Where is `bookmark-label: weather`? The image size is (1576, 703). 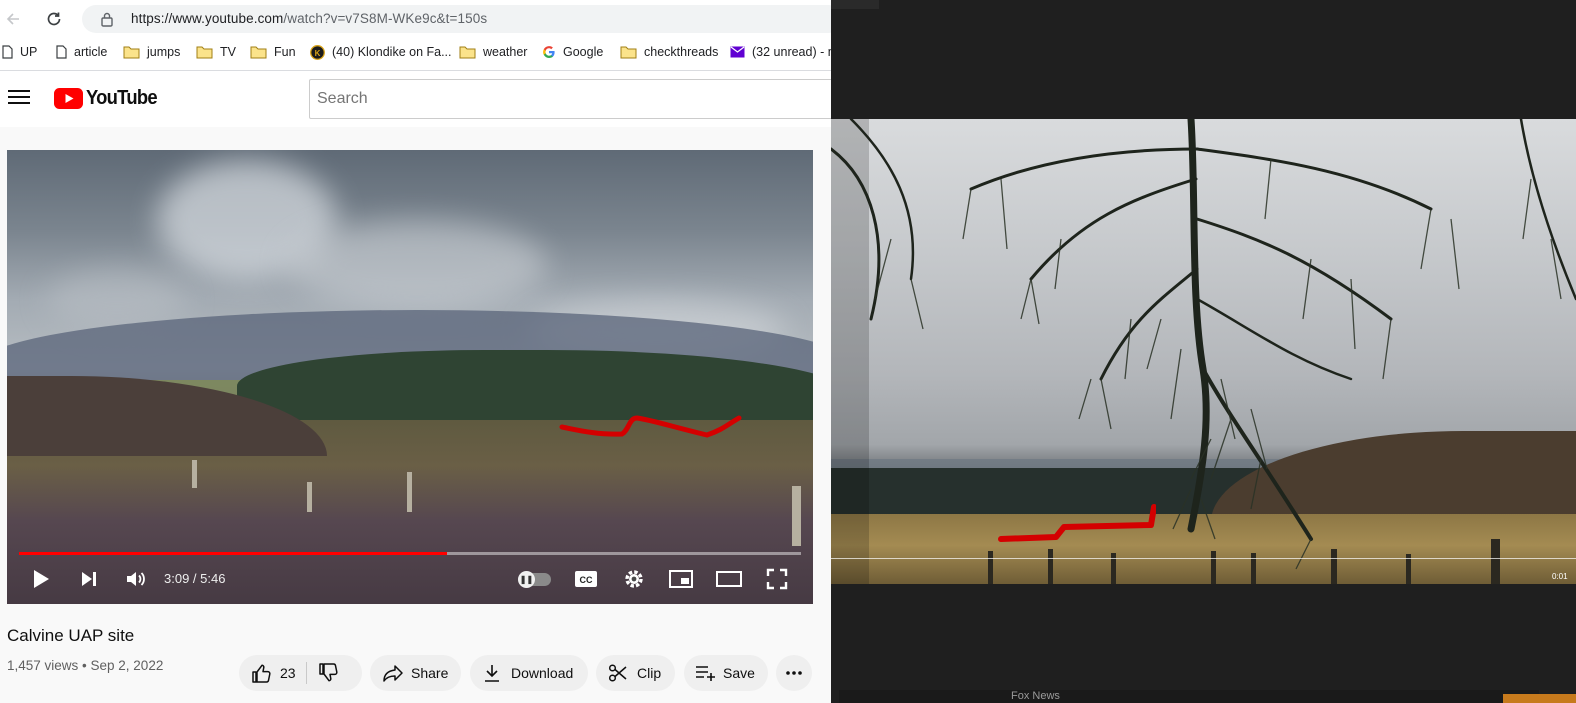
bookmark-label: weather is located at coordinates (505, 52).